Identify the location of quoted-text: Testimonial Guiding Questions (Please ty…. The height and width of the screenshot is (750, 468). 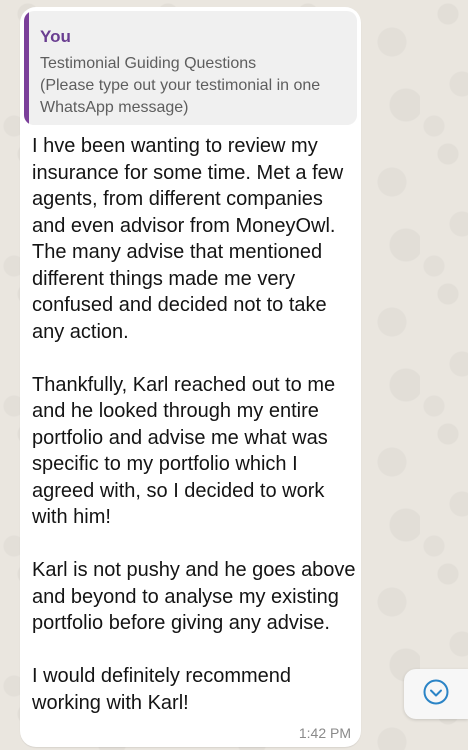
(180, 85).